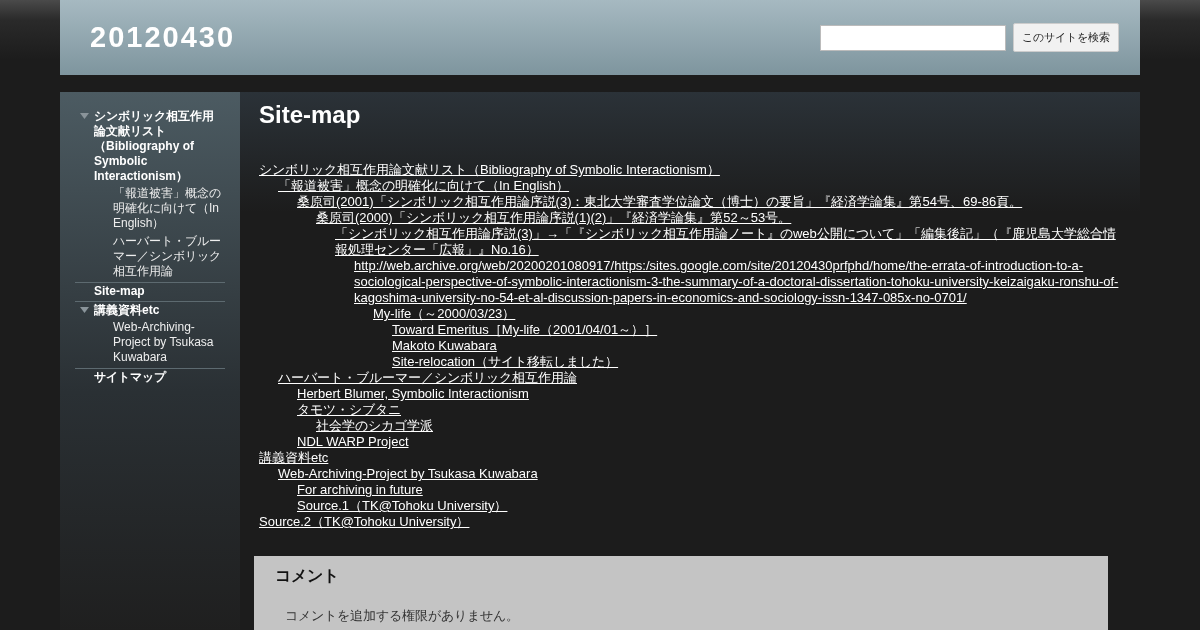  Describe the element at coordinates (913, 37) in the screenshot. I see `search-field` at that location.